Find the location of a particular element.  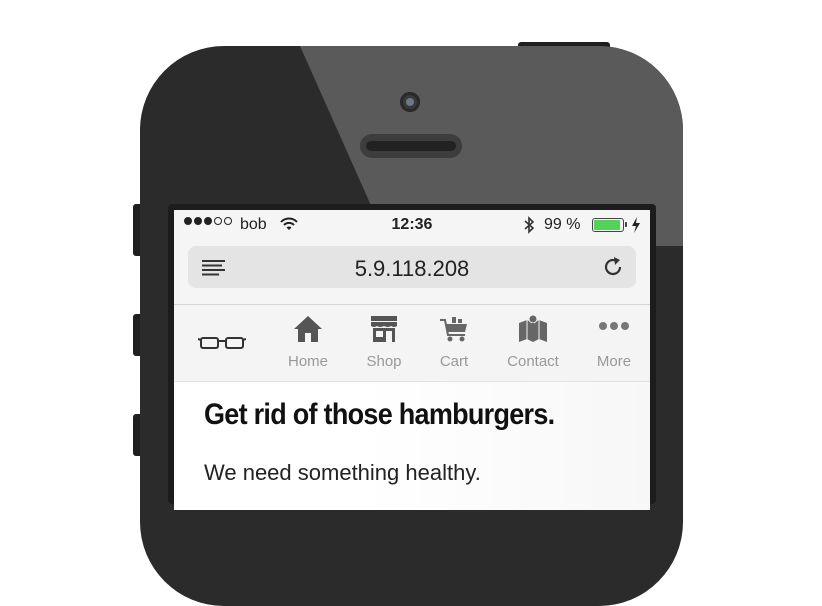

front-camera is located at coordinates (410, 102).